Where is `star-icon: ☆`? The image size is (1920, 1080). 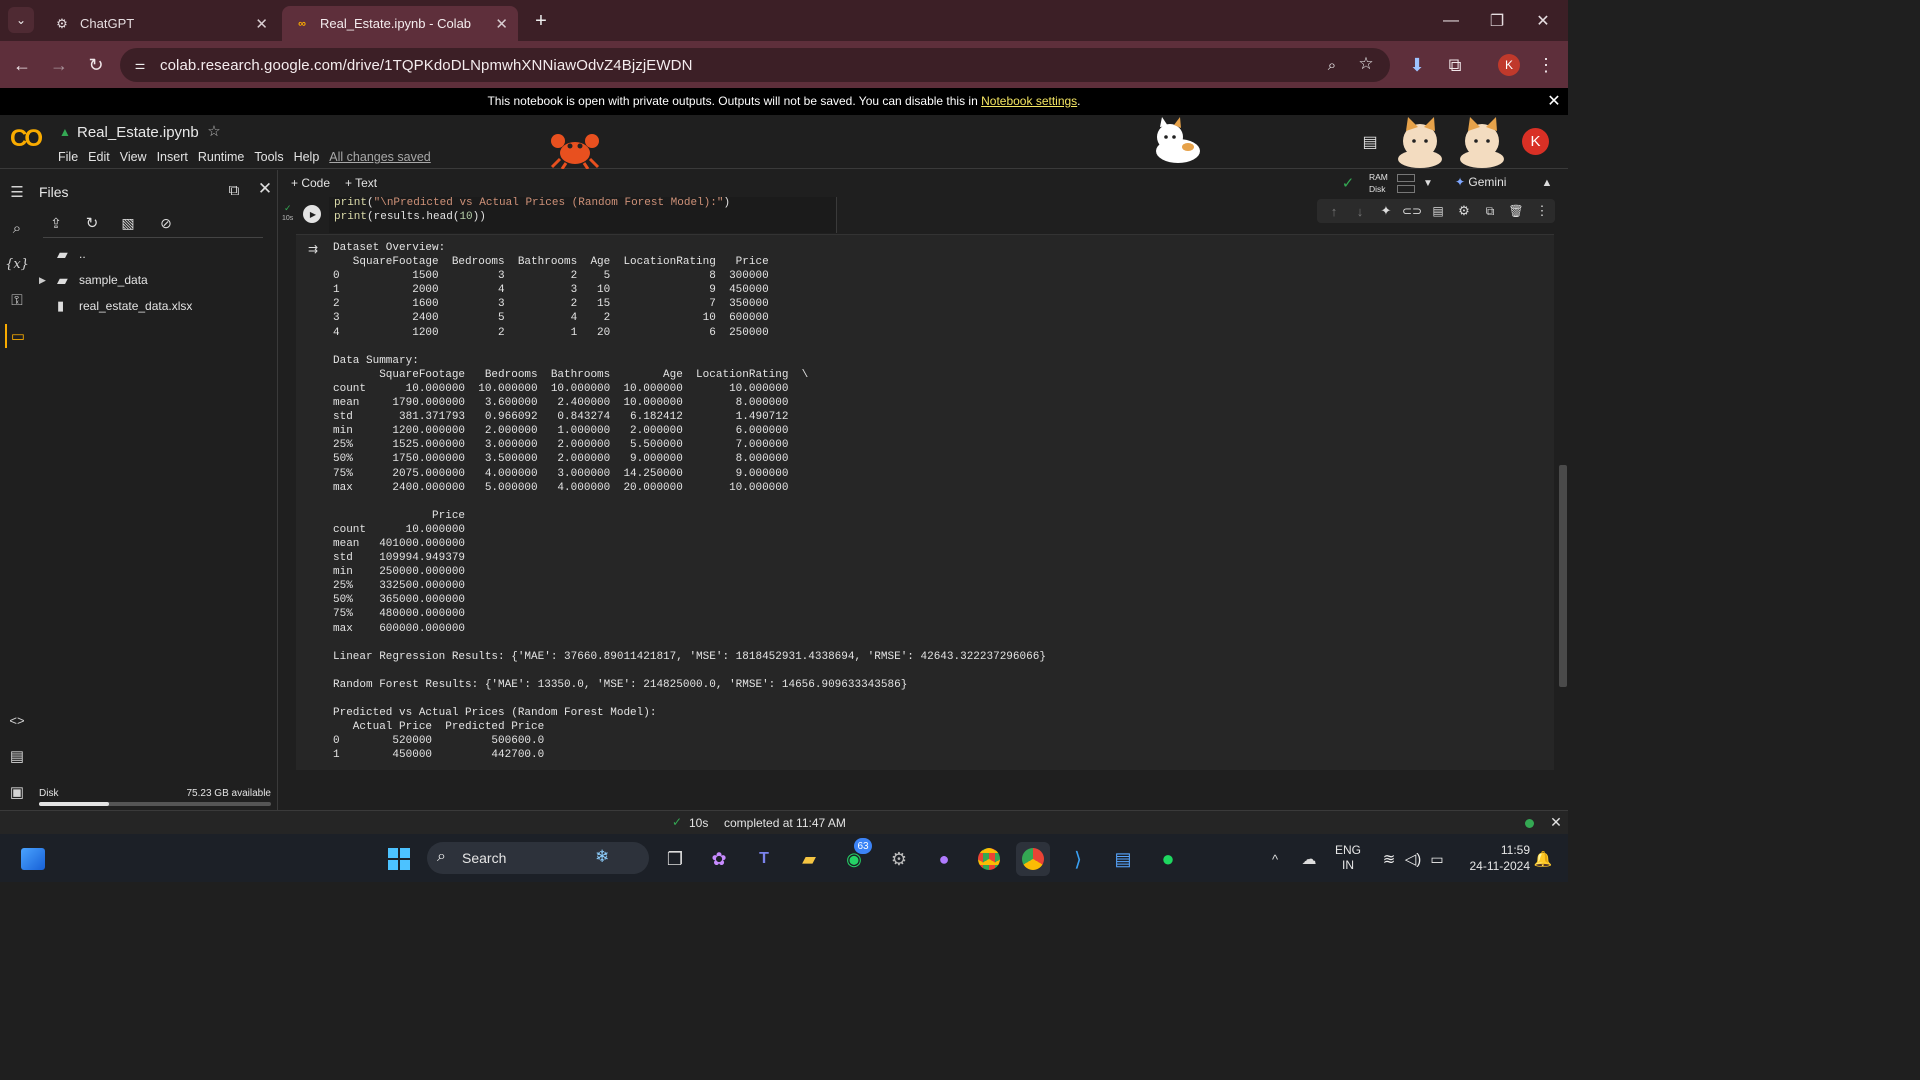 star-icon: ☆ is located at coordinates (214, 131).